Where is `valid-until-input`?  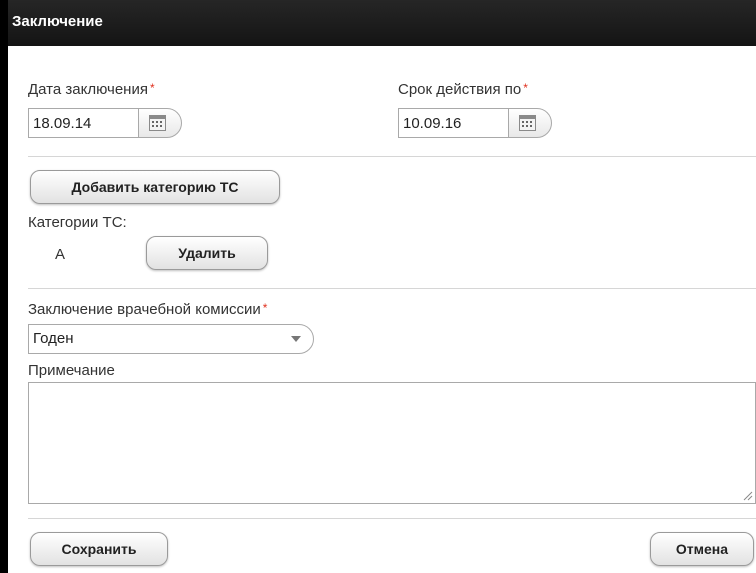 valid-until-input is located at coordinates (453, 123).